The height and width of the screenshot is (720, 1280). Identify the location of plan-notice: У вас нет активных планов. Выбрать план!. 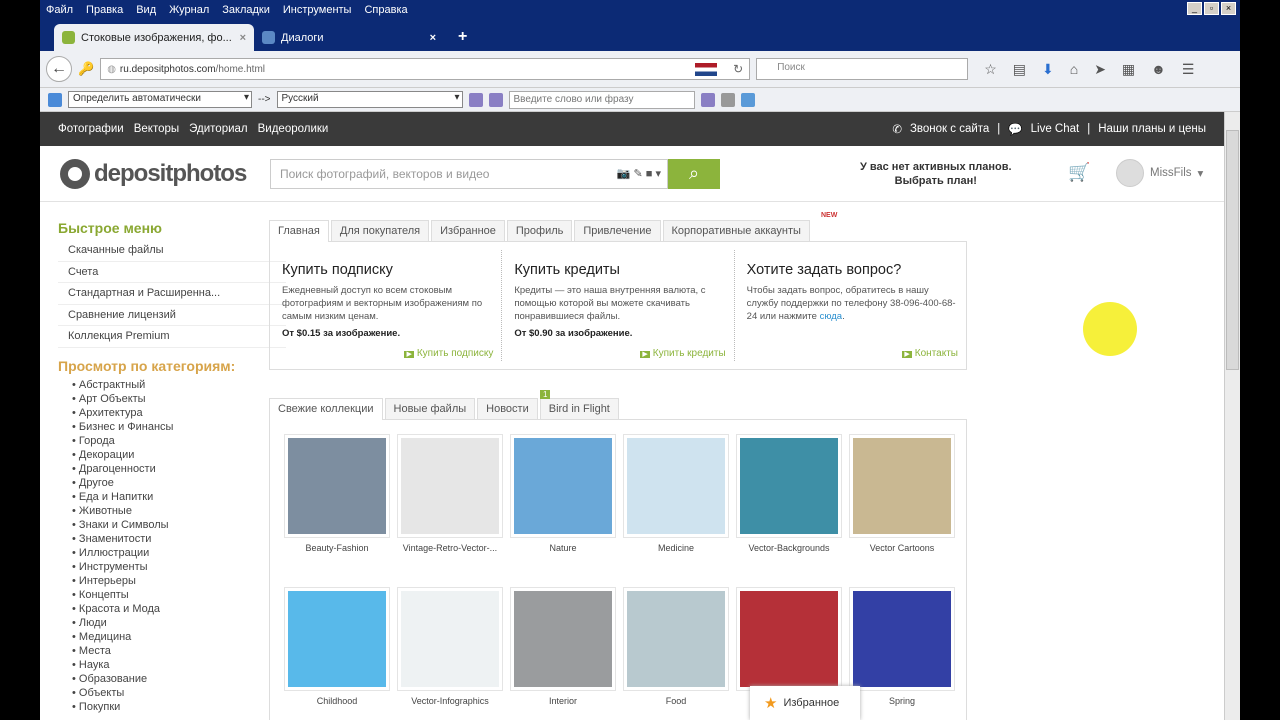
(936, 174).